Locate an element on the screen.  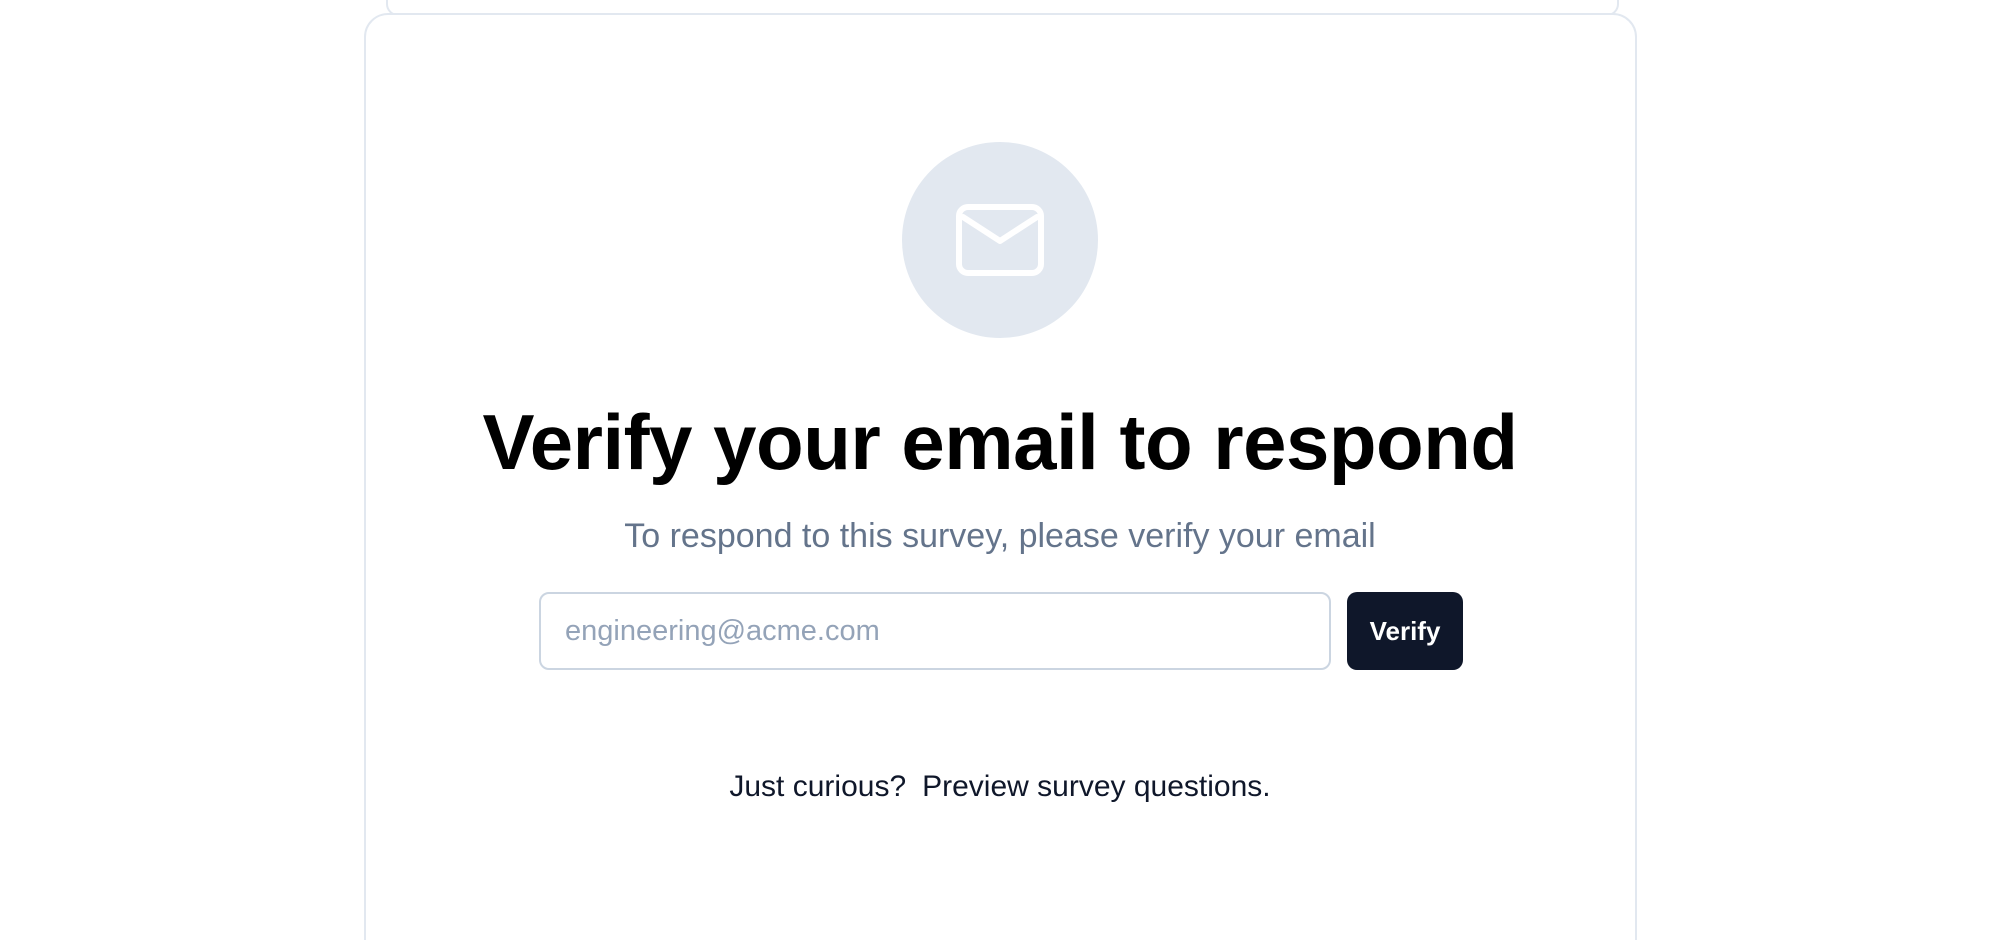
preview-prompt: Just curious? Preview survey questions. is located at coordinates (1000, 787).